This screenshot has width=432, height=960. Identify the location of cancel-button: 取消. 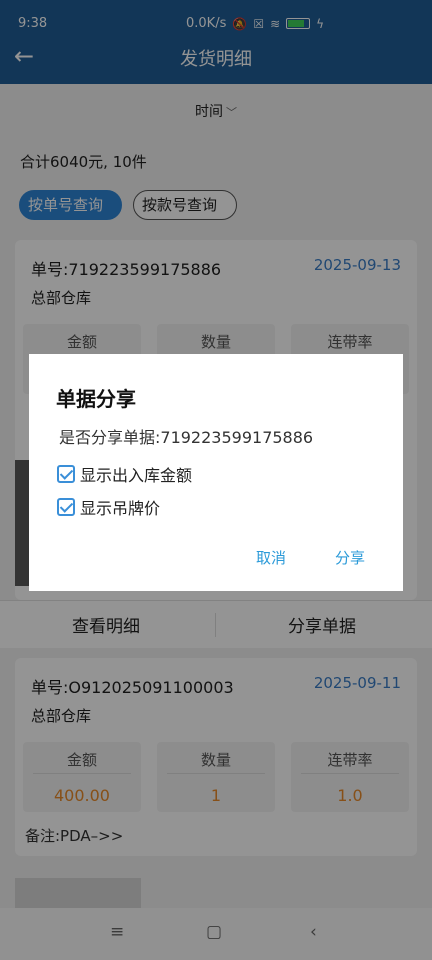
(271, 557).